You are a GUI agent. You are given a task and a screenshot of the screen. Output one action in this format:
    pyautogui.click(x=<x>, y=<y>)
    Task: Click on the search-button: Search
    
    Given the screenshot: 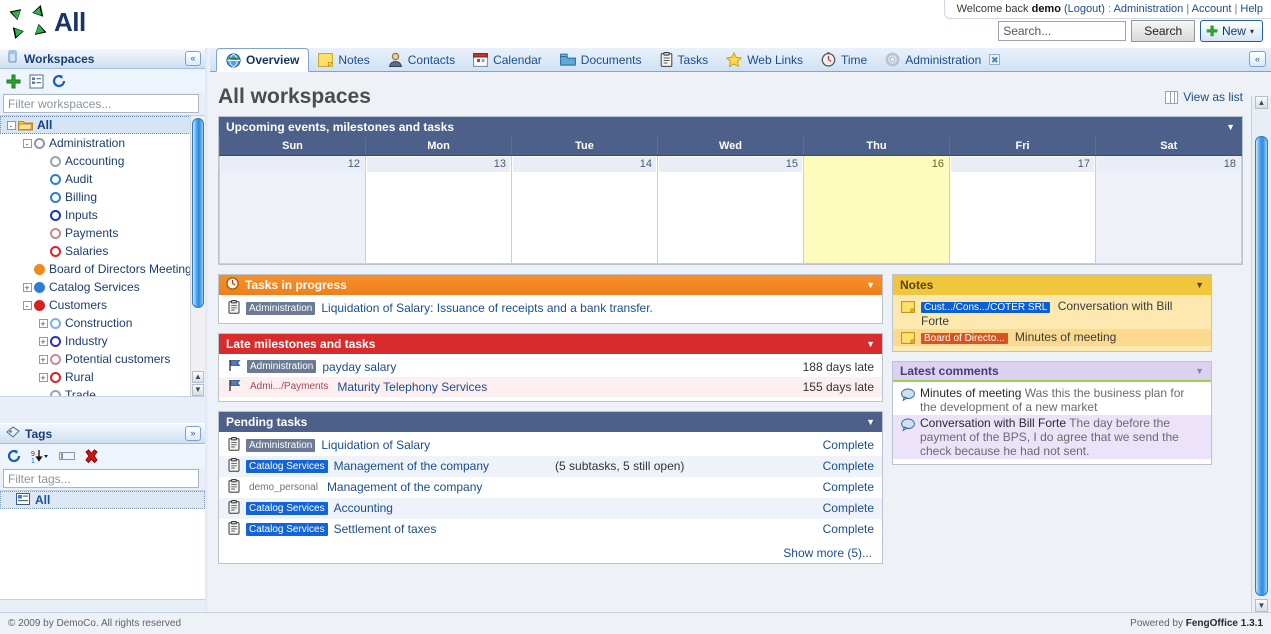 What is the action you would take?
    pyautogui.click(x=1163, y=31)
    